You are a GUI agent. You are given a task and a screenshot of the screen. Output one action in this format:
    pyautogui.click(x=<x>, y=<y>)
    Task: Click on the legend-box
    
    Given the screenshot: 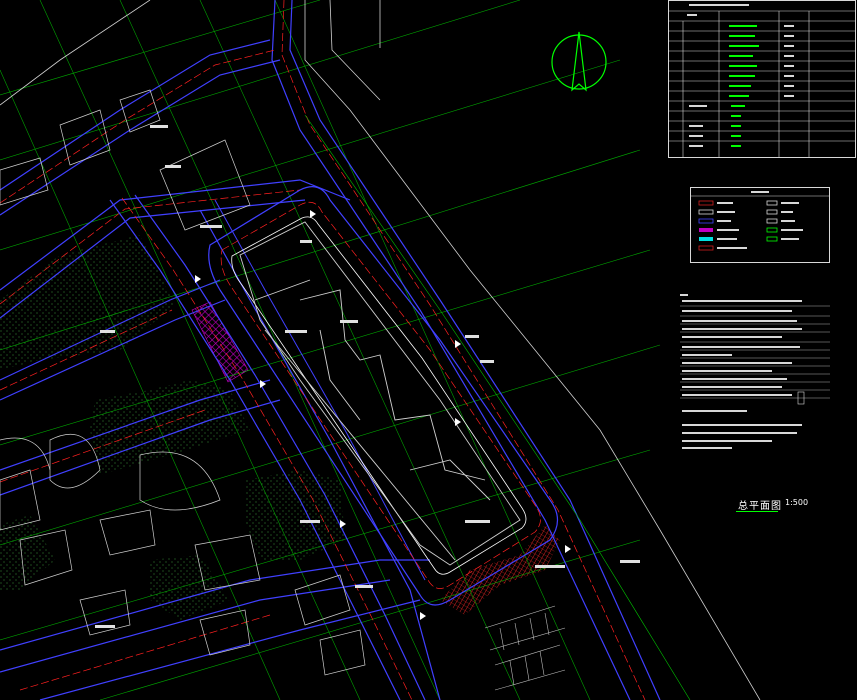 What is the action you would take?
    pyautogui.click(x=760, y=225)
    